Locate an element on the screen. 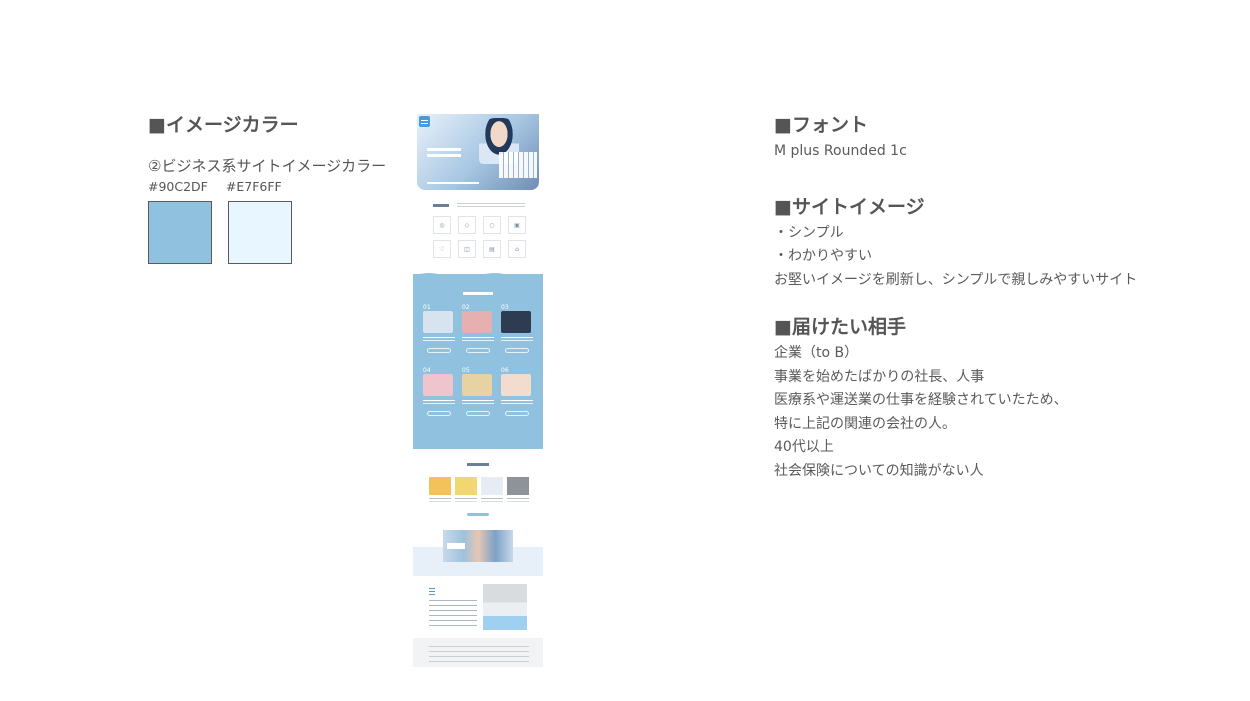 The image size is (1250, 701). feature-card-number: 05 is located at coordinates (466, 370).